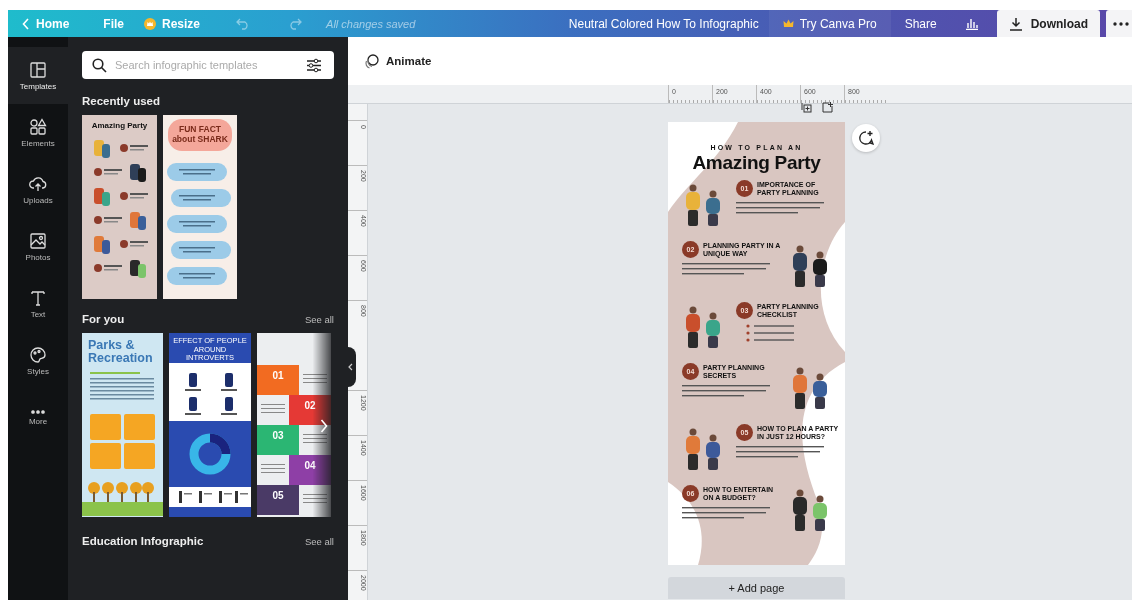  Describe the element at coordinates (829, 23) in the screenshot. I see `try-pro-button: Try Canva Pro` at that location.